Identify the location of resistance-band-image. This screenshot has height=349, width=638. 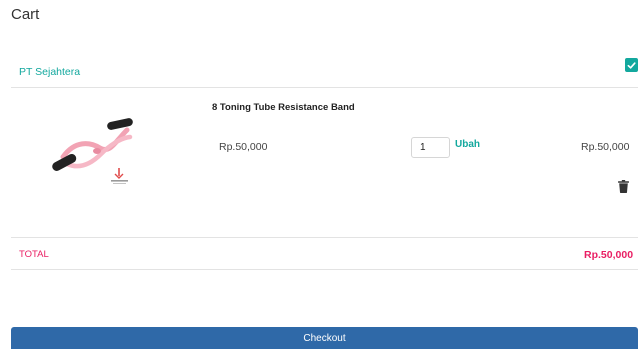
(92, 151).